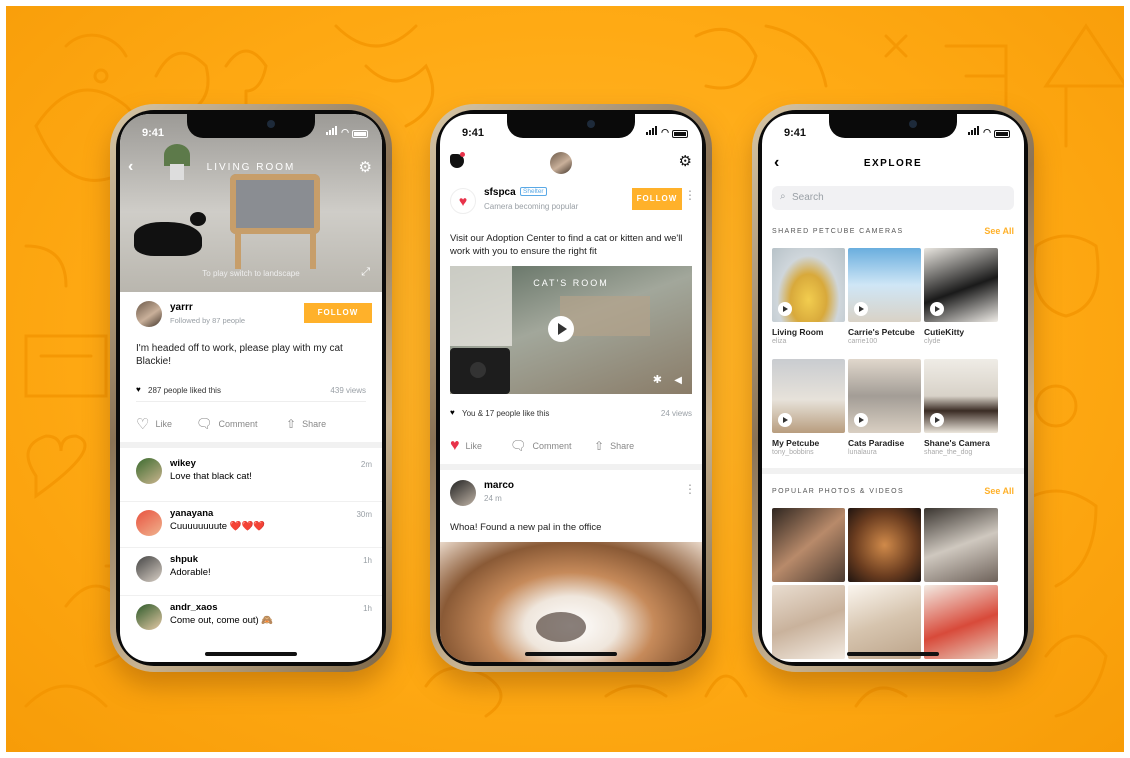 The width and height of the screenshot is (1130, 758). What do you see at coordinates (676, 413) in the screenshot?
I see `views-count: 24 views` at bounding box center [676, 413].